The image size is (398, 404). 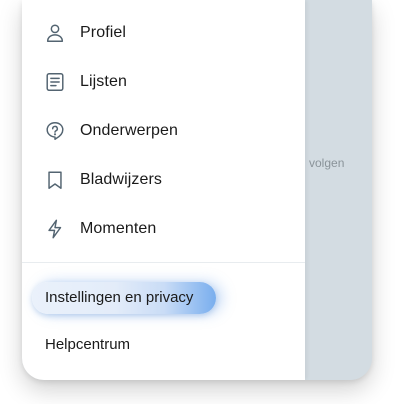 I want to click on menu-item-label: Onderwerpen, so click(x=129, y=130).